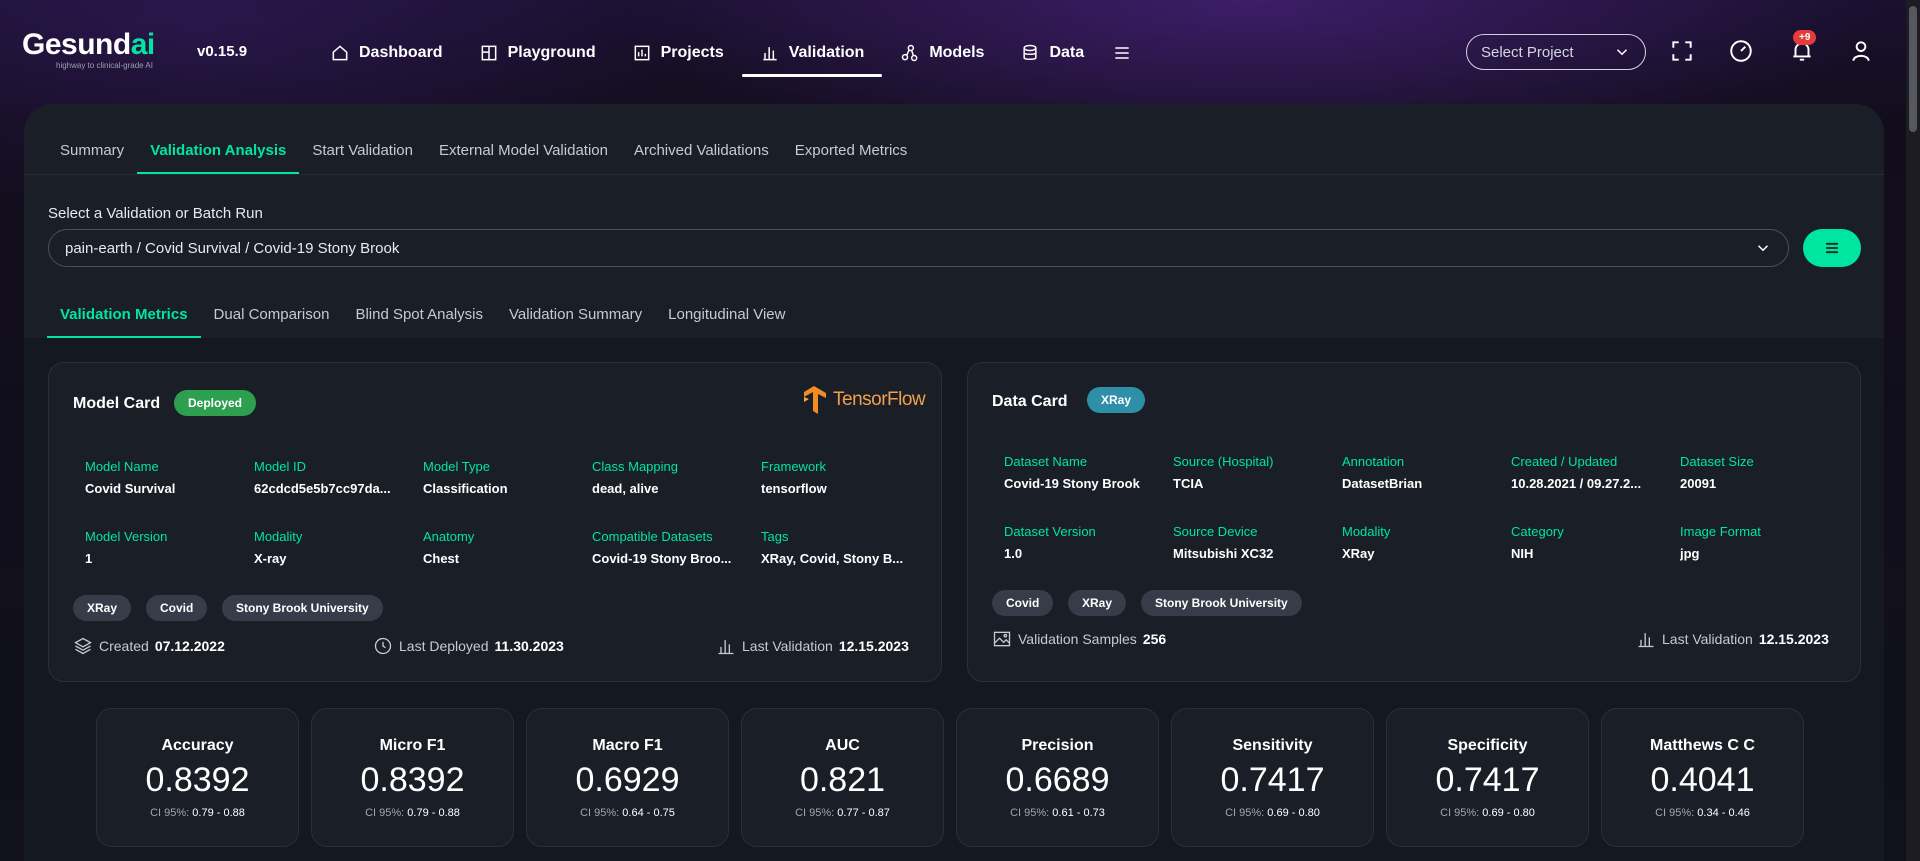 Image resolution: width=1920 pixels, height=861 pixels. Describe the element at coordinates (523, 150) in the screenshot. I see `tab-external-model-validation: External Model Validation` at that location.